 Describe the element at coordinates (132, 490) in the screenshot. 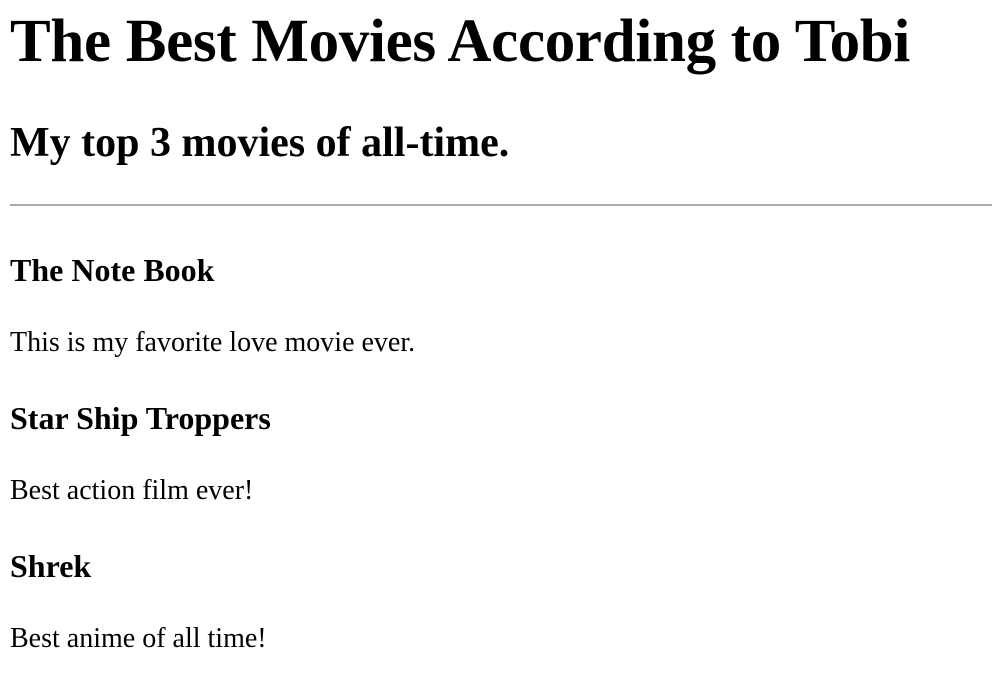

I see `movie-description: Best action film ever!` at that location.